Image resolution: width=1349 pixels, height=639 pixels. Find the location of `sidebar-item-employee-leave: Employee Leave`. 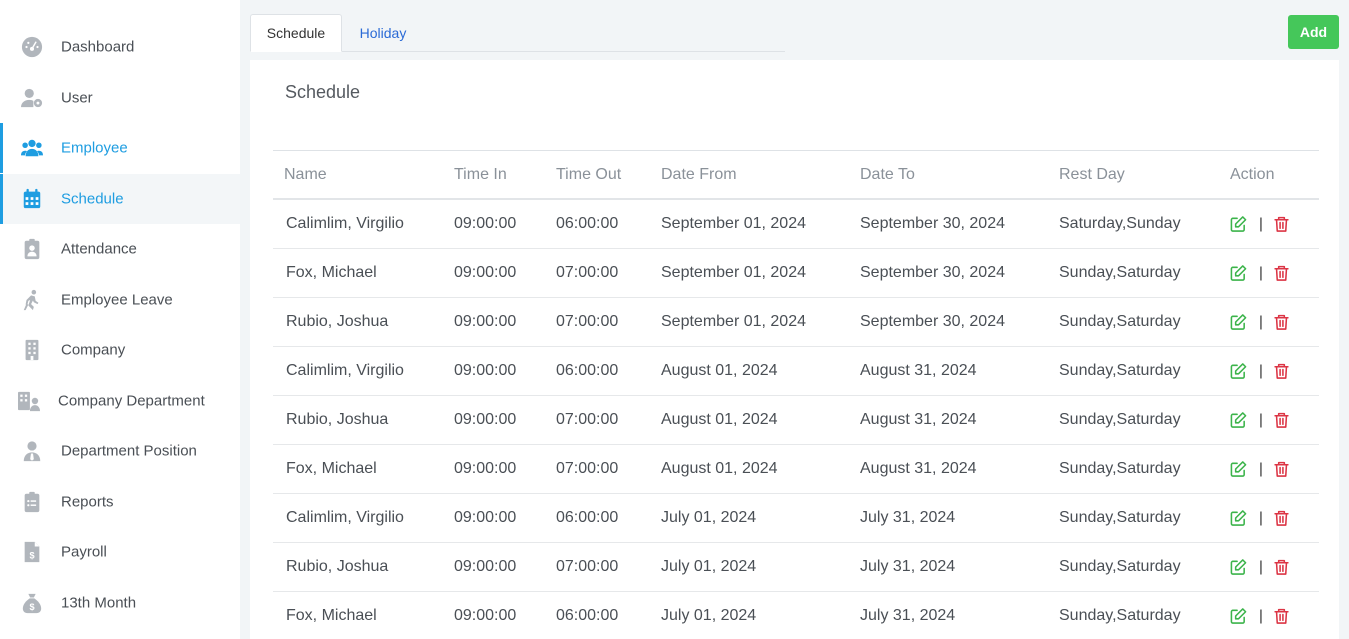

sidebar-item-employee-leave: Employee Leave is located at coordinates (120, 300).